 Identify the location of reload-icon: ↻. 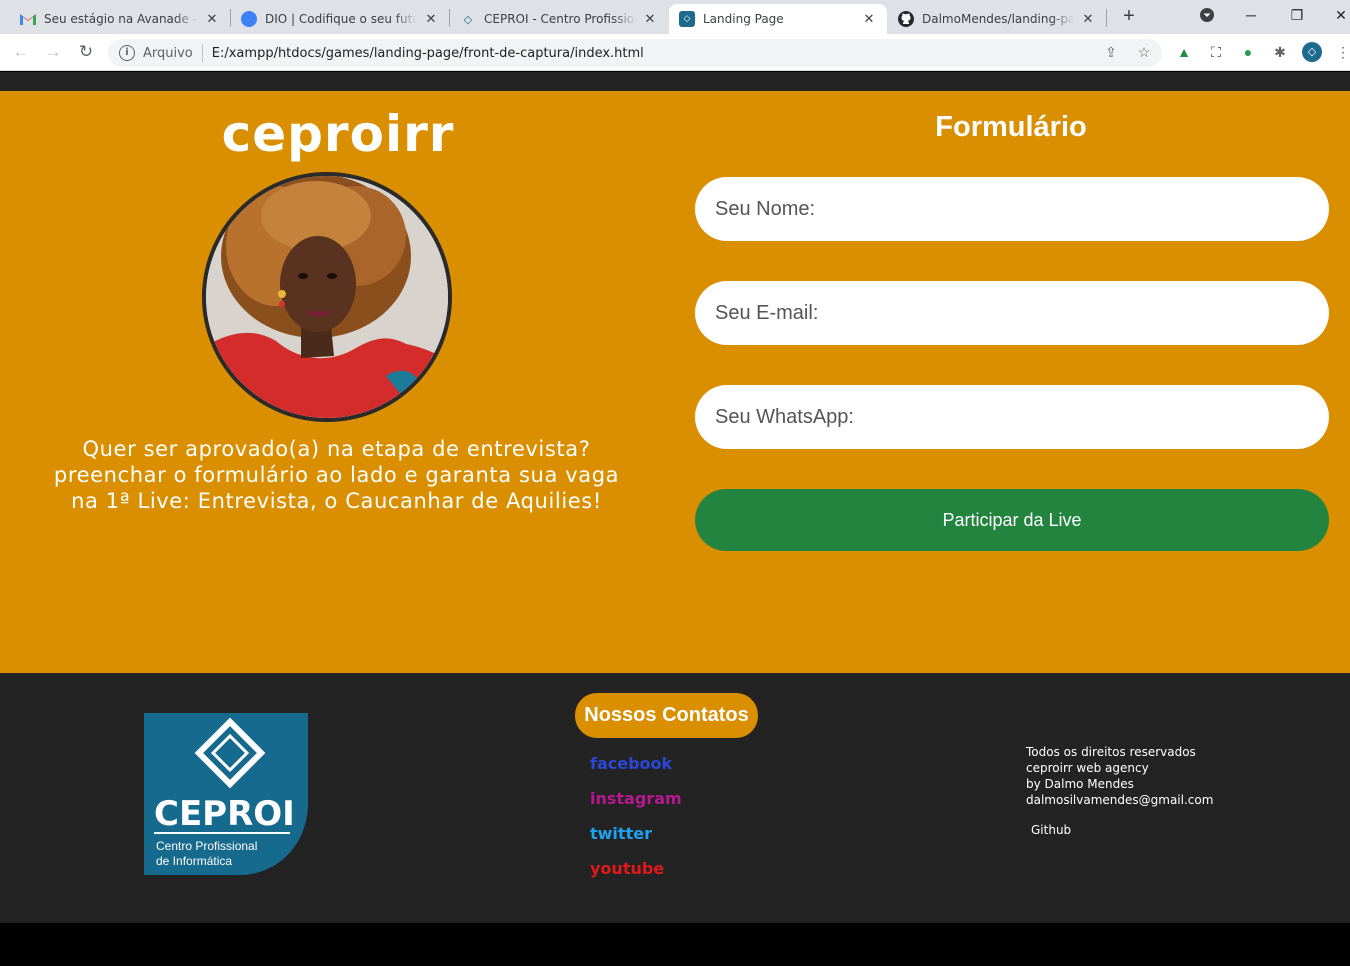
(86, 52).